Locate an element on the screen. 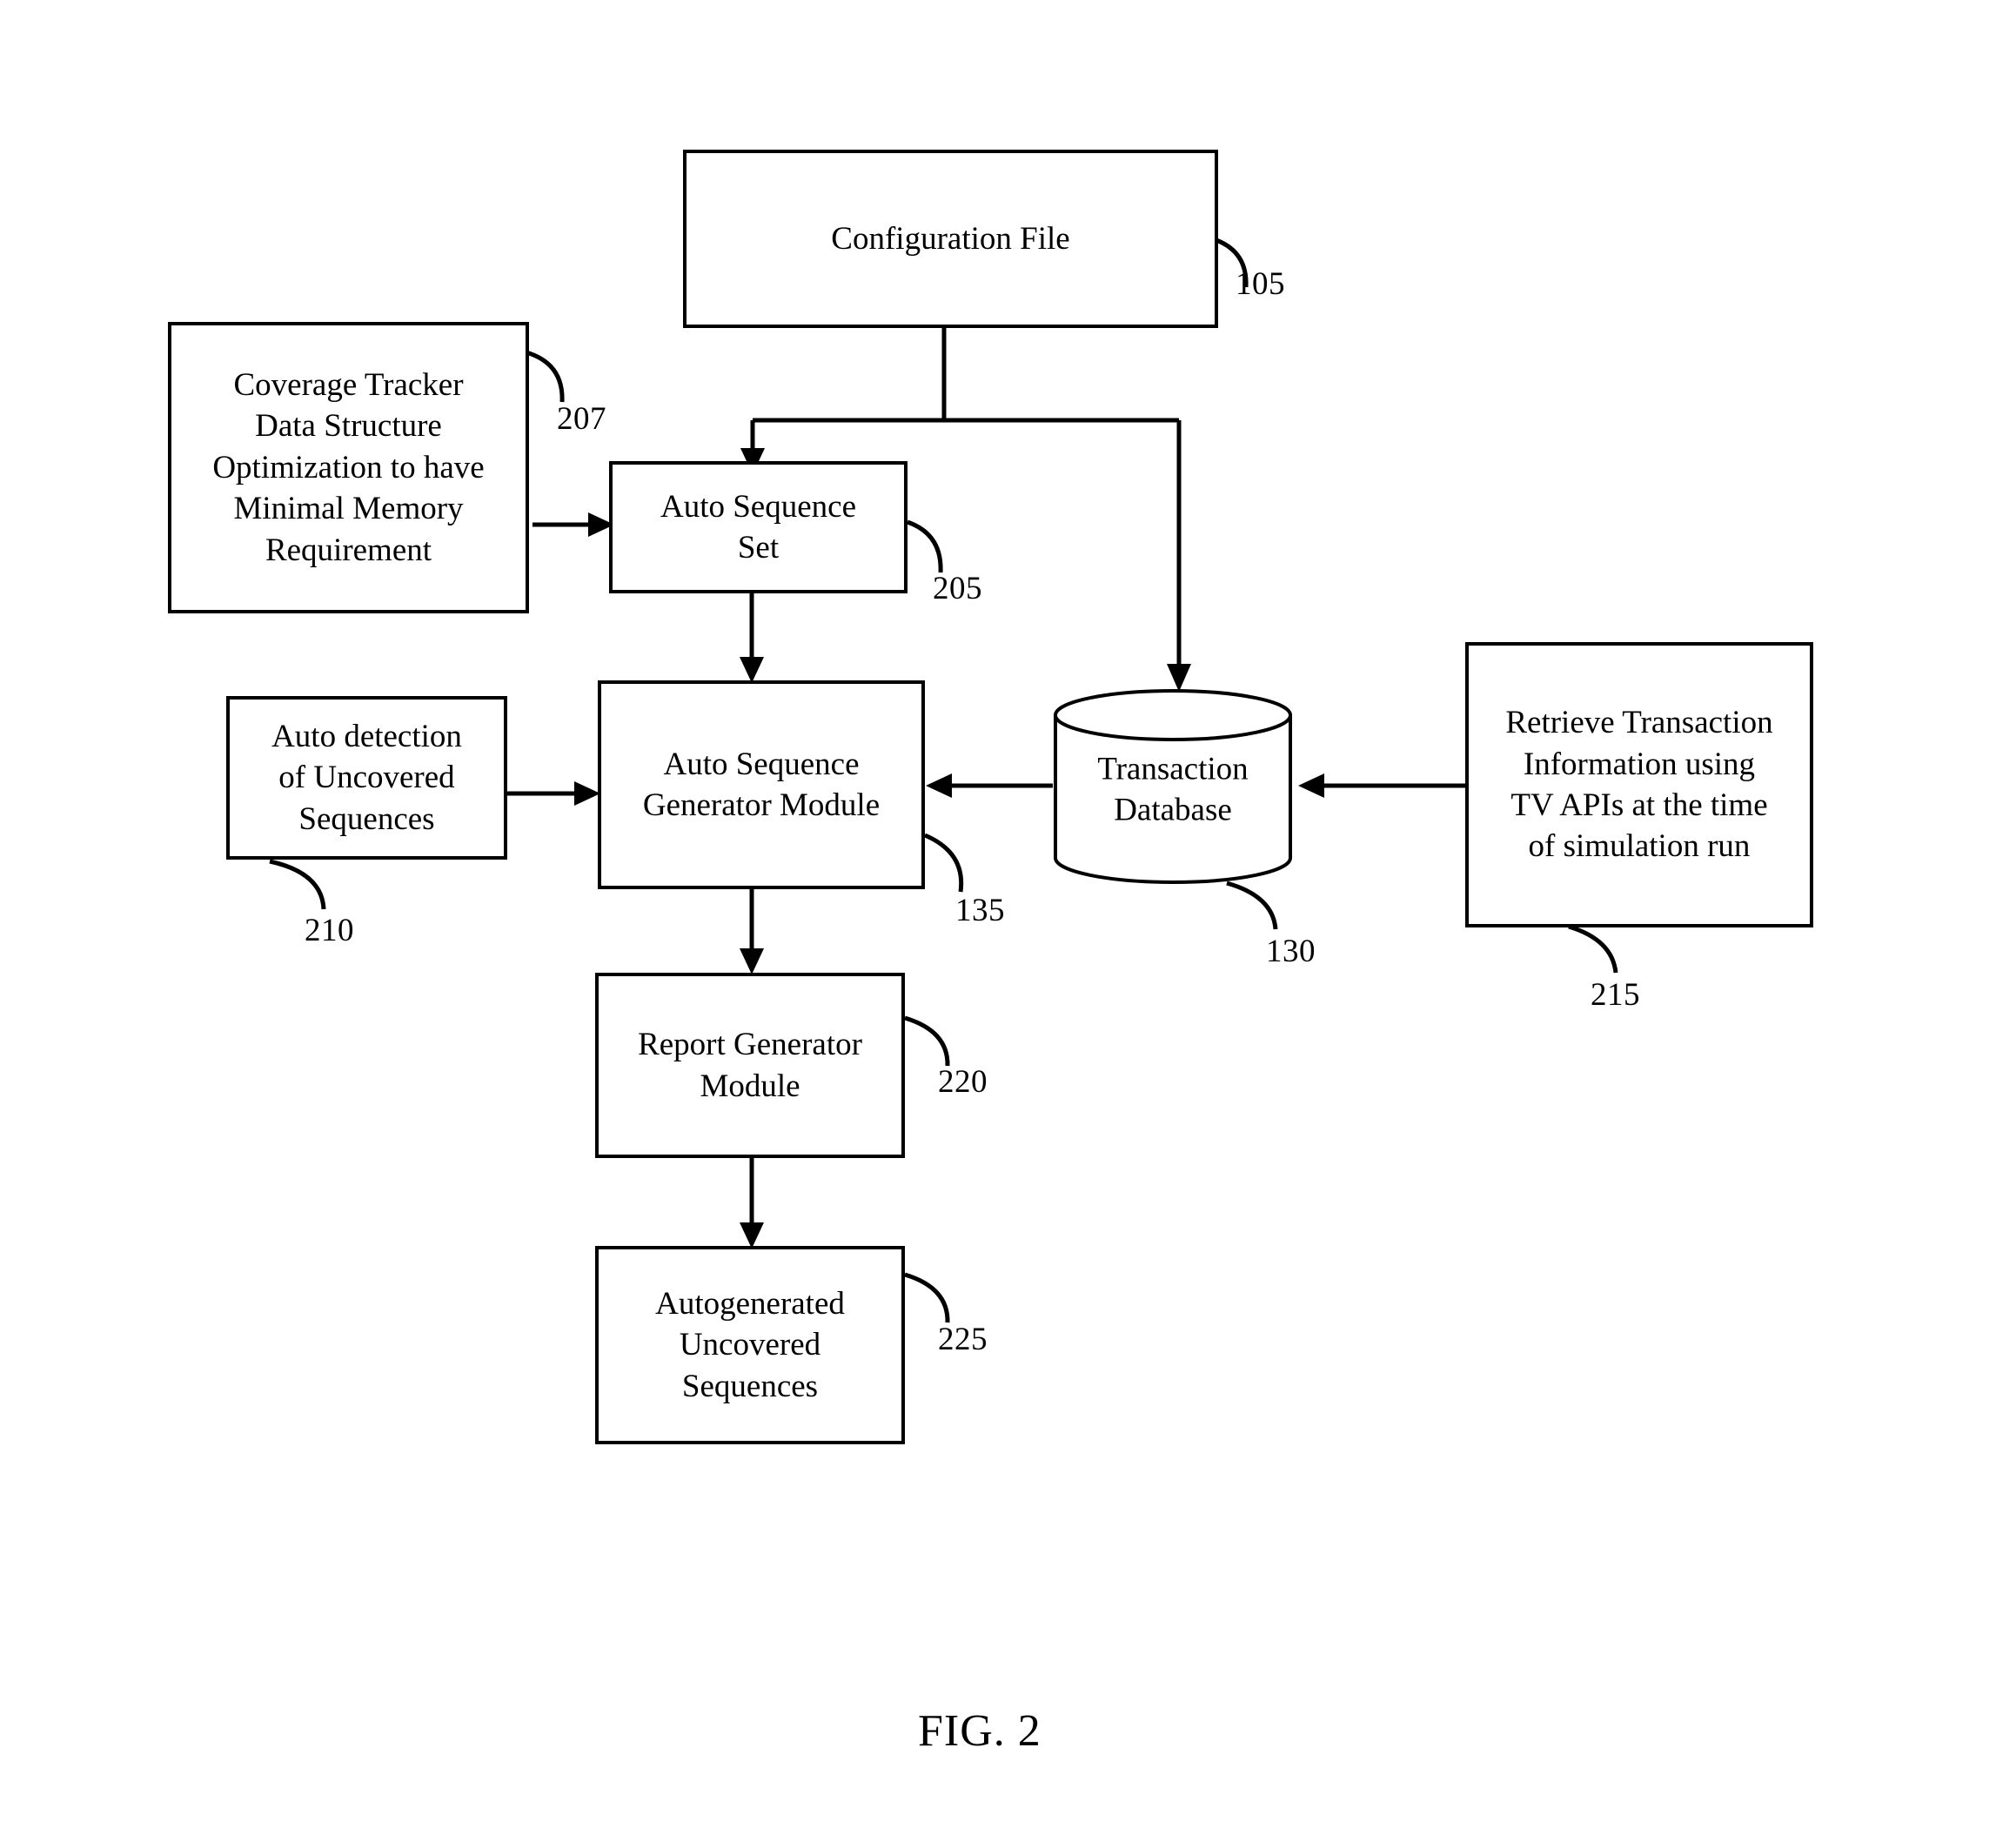 Image resolution: width=2016 pixels, height=1848 pixels. node-auto-sequence-generator: Auto Sequence Generator Module is located at coordinates (761, 784).